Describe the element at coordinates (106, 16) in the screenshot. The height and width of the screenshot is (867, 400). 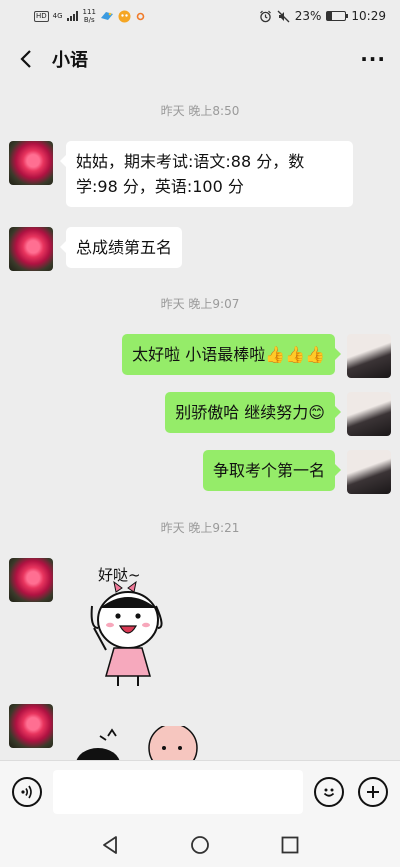
I see `bird-app-icon` at that location.